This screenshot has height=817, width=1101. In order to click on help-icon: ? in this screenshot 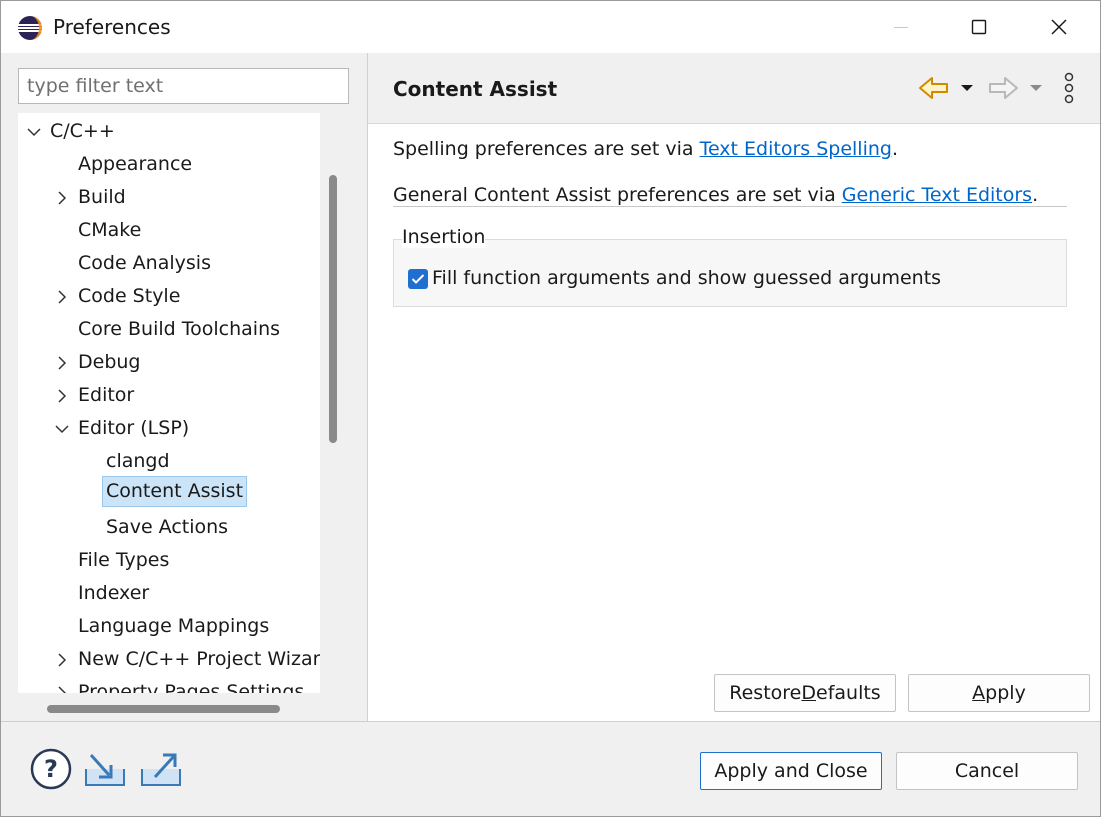, I will do `click(51, 769)`.